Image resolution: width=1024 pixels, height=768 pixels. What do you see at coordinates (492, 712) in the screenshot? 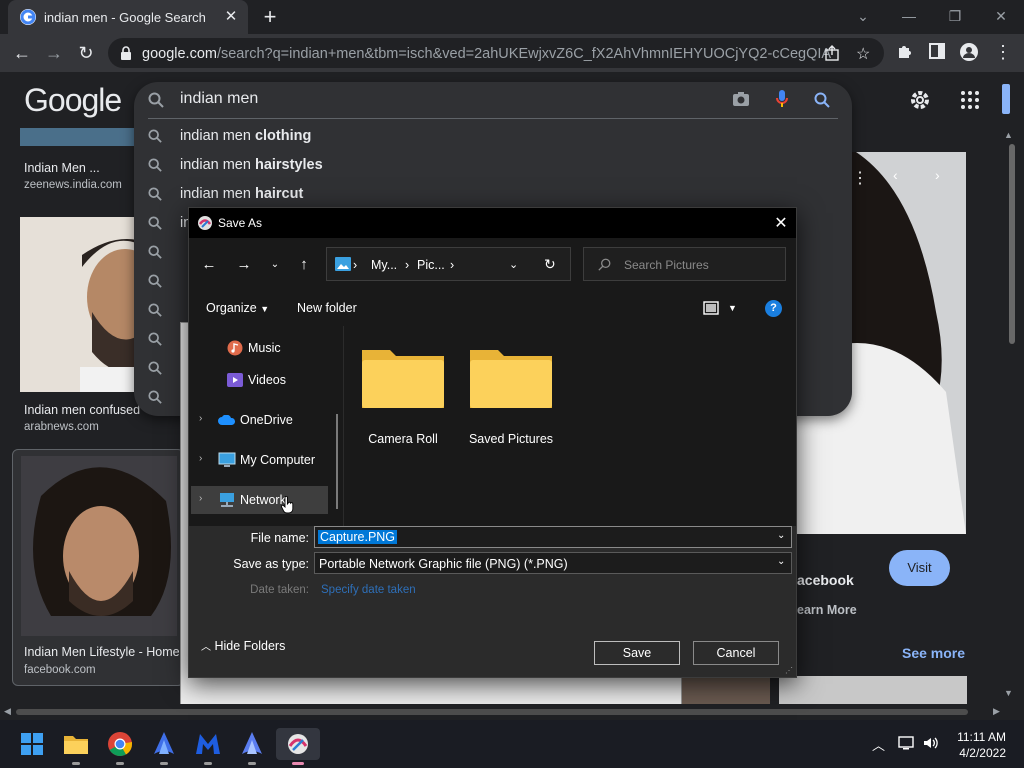
I see `horizontal-scrollbar-thumb` at bounding box center [492, 712].